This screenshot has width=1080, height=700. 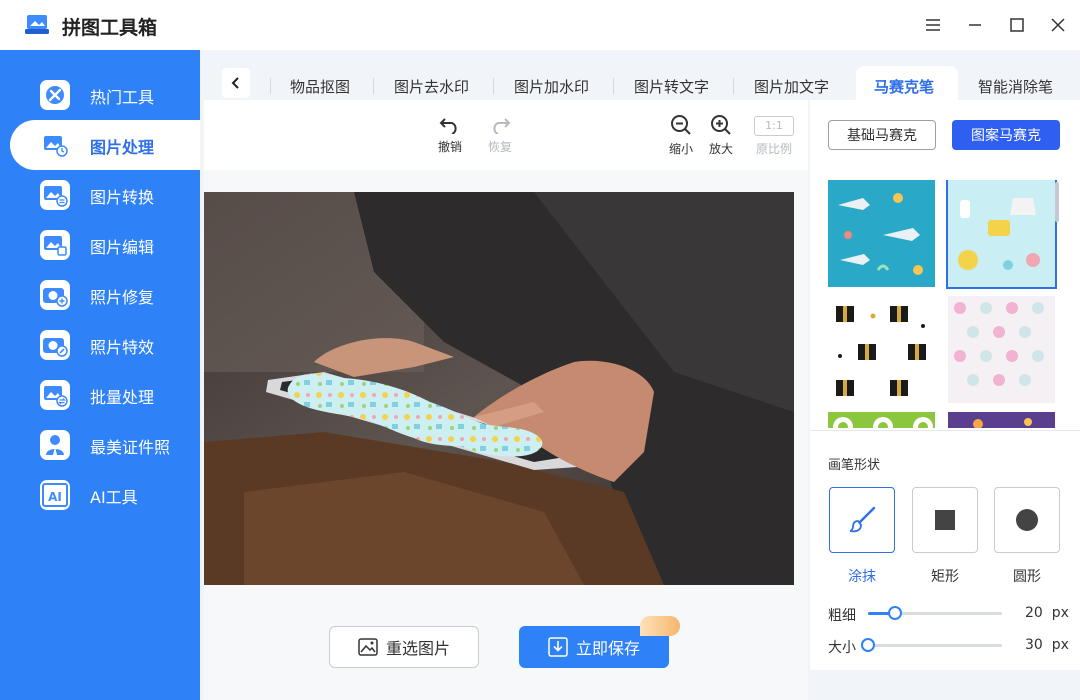 I want to click on tab-object-cutout: 物品抠图, so click(x=320, y=86).